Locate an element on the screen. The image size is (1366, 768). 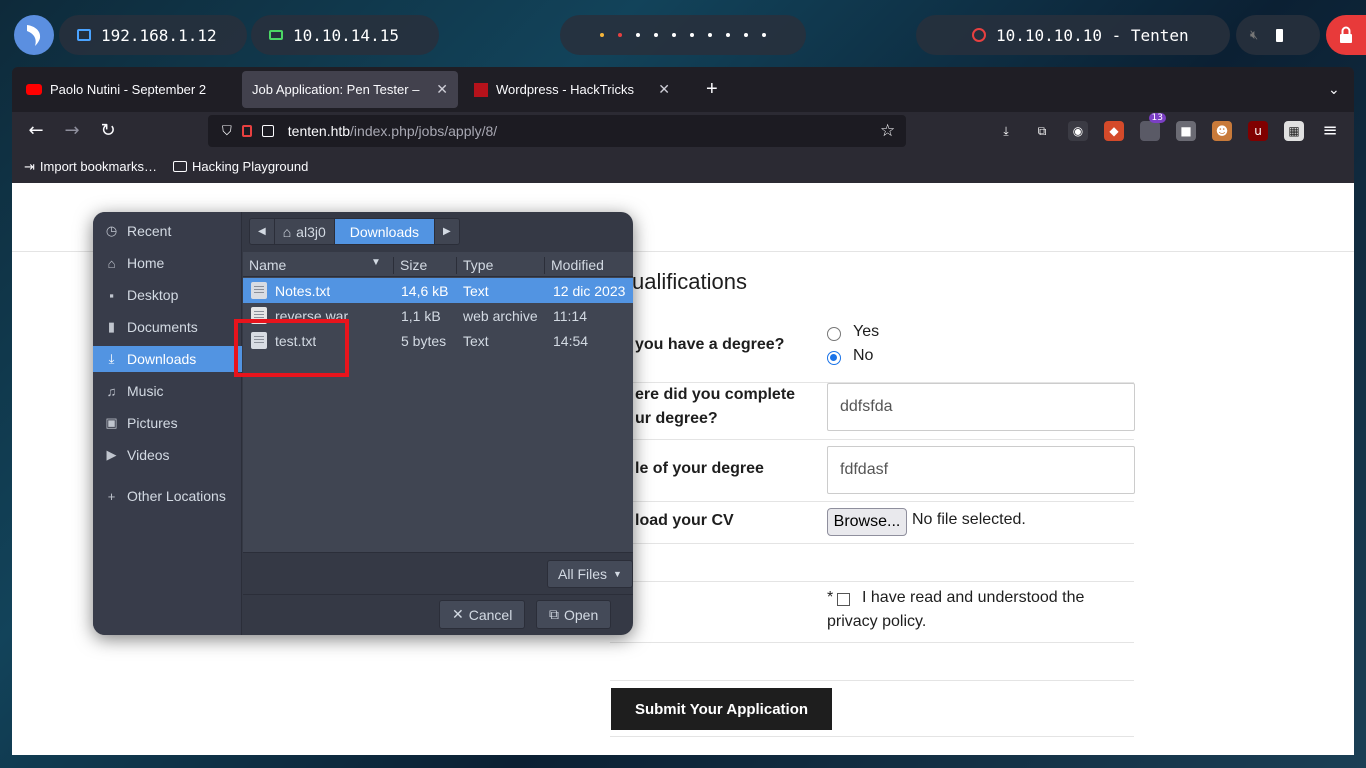
degree-title-value: fdfdasf is located at coordinates (864, 469).